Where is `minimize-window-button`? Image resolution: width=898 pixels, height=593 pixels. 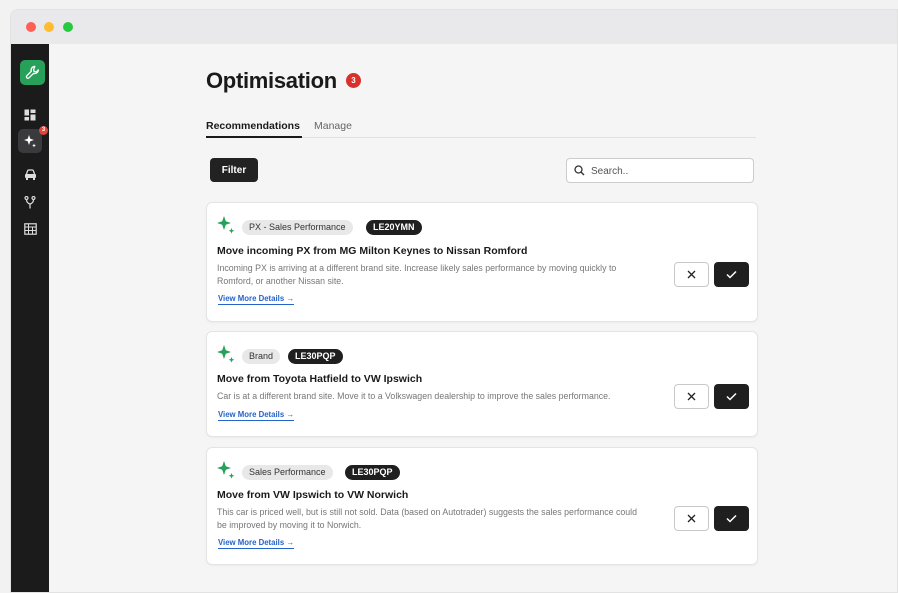
minimize-window-button is located at coordinates (49, 27).